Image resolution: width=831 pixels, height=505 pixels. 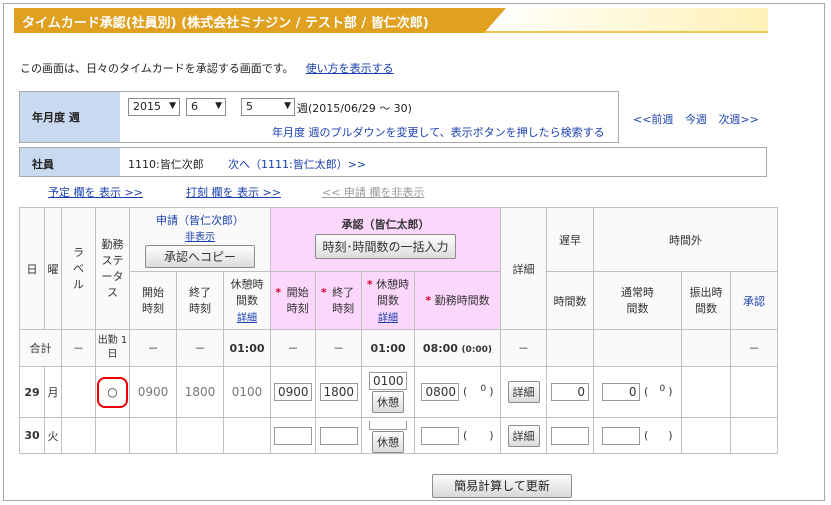 What do you see at coordinates (233, 192) in the screenshot?
I see `show-stamp-link: 打刻 欄を 表示 >>` at bounding box center [233, 192].